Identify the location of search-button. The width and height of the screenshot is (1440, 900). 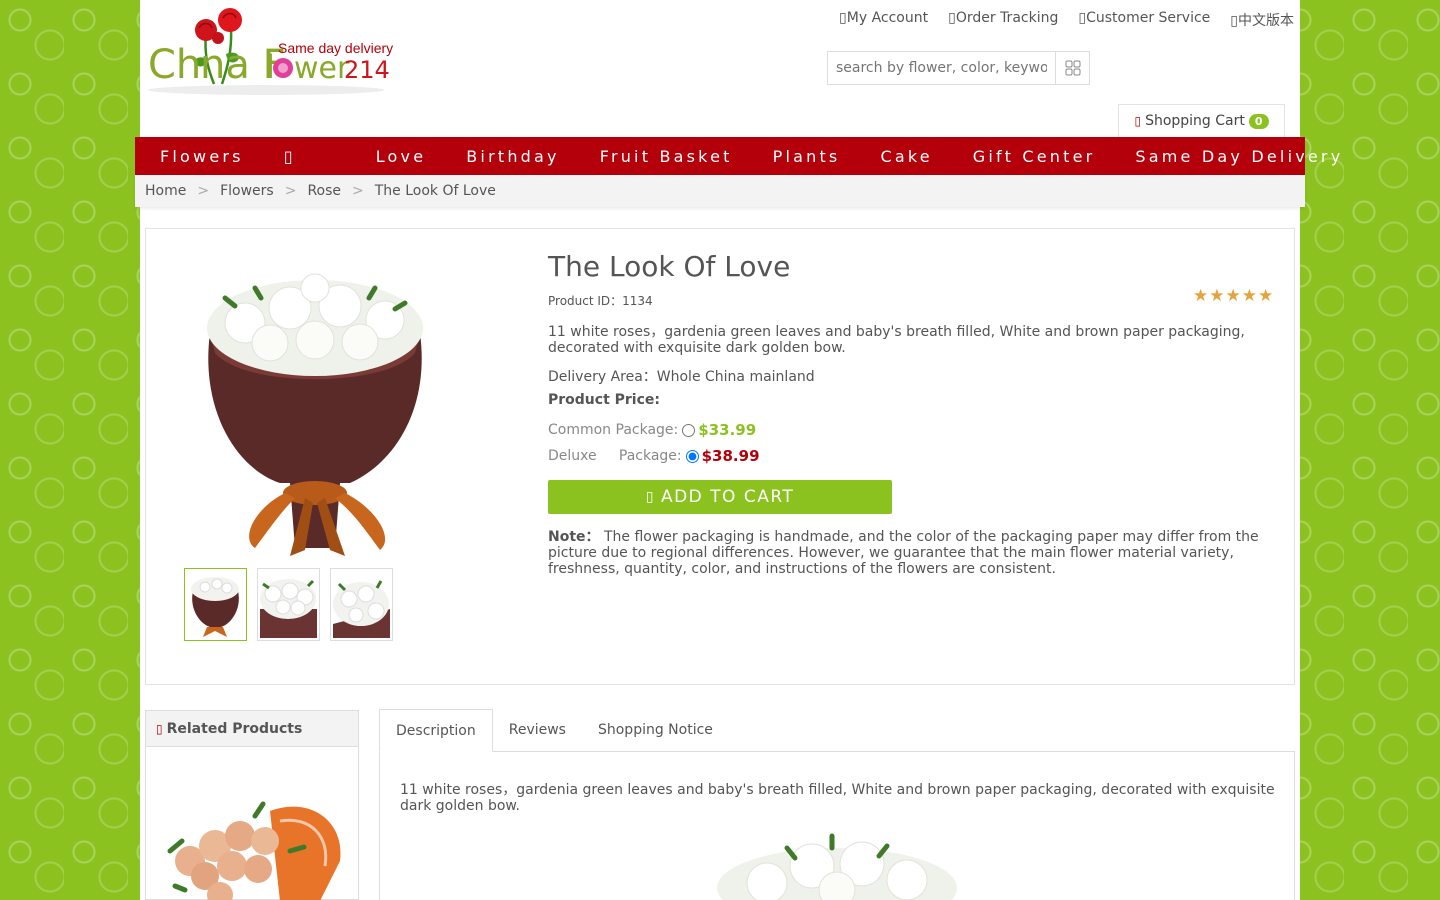
(1072, 68).